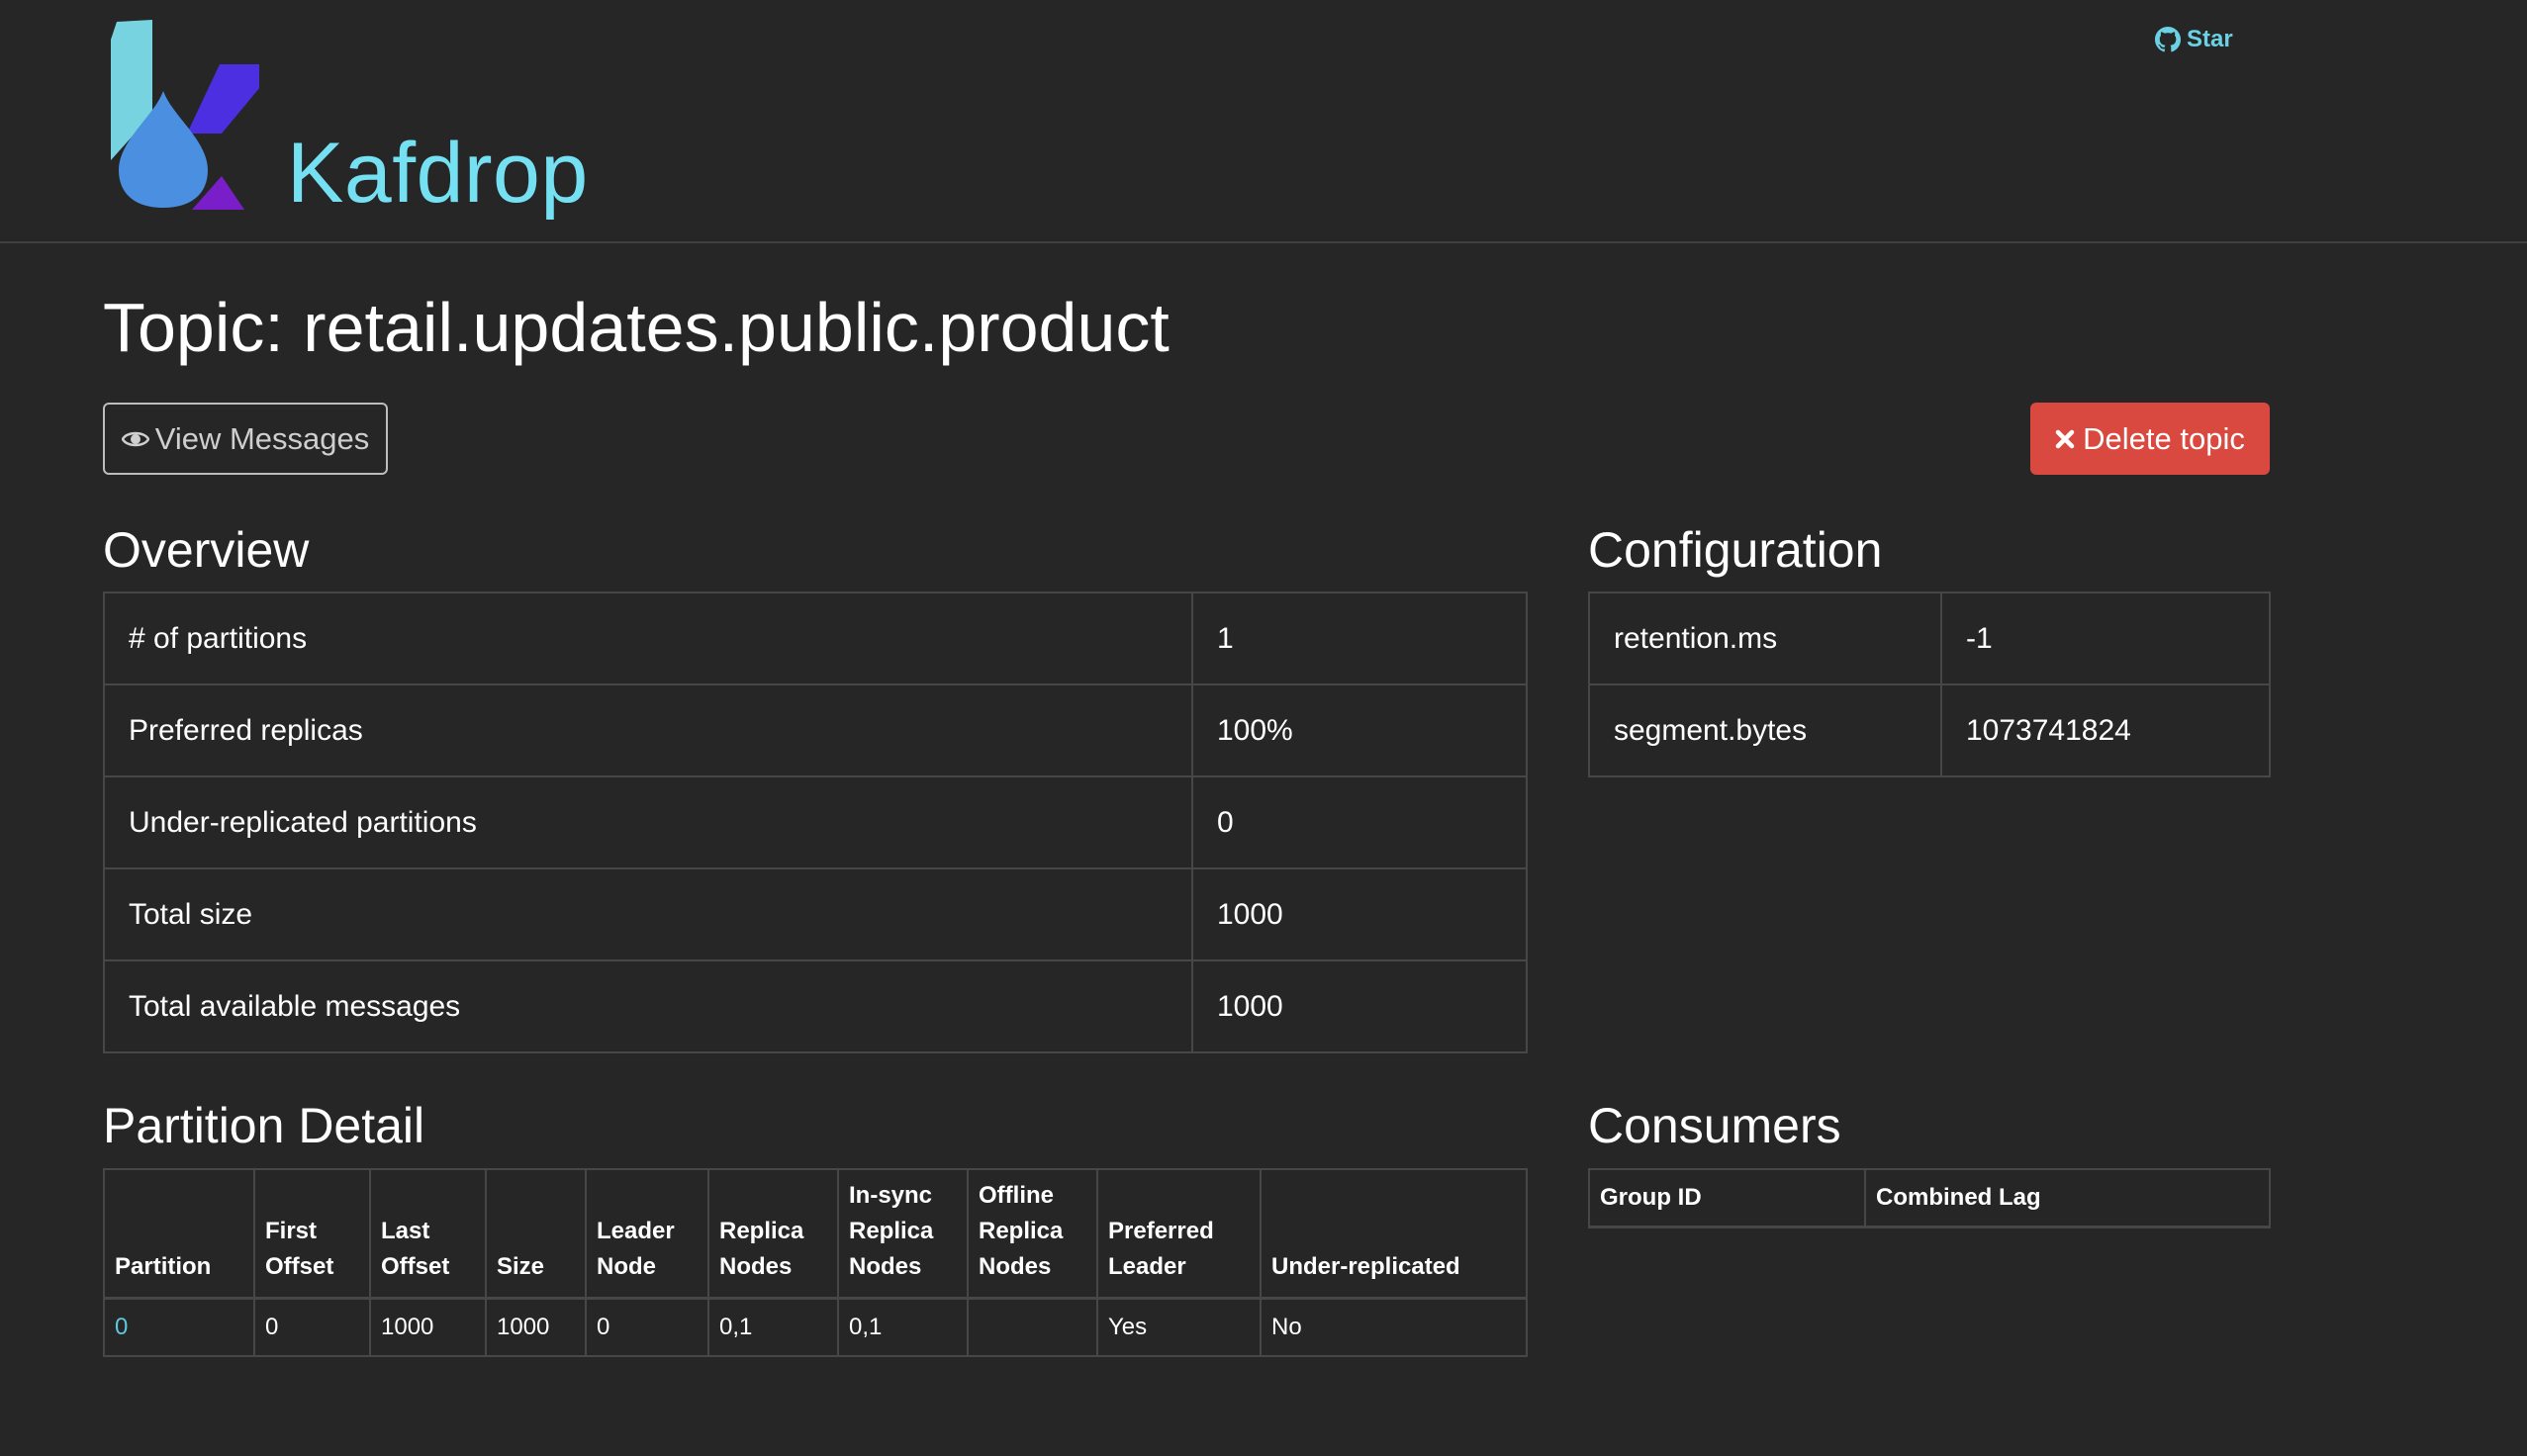  Describe the element at coordinates (2164, 438) in the screenshot. I see `delete-topic-label: Delete topic` at that location.